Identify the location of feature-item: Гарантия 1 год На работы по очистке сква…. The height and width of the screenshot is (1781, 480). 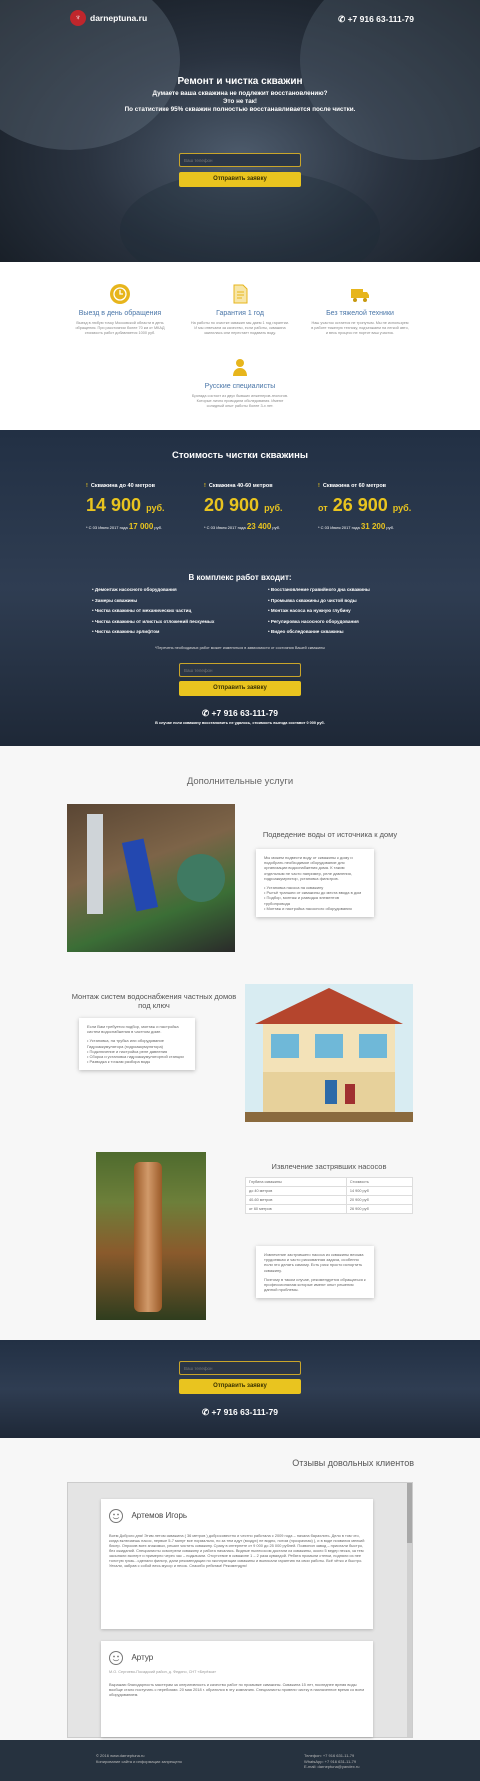
(240, 310).